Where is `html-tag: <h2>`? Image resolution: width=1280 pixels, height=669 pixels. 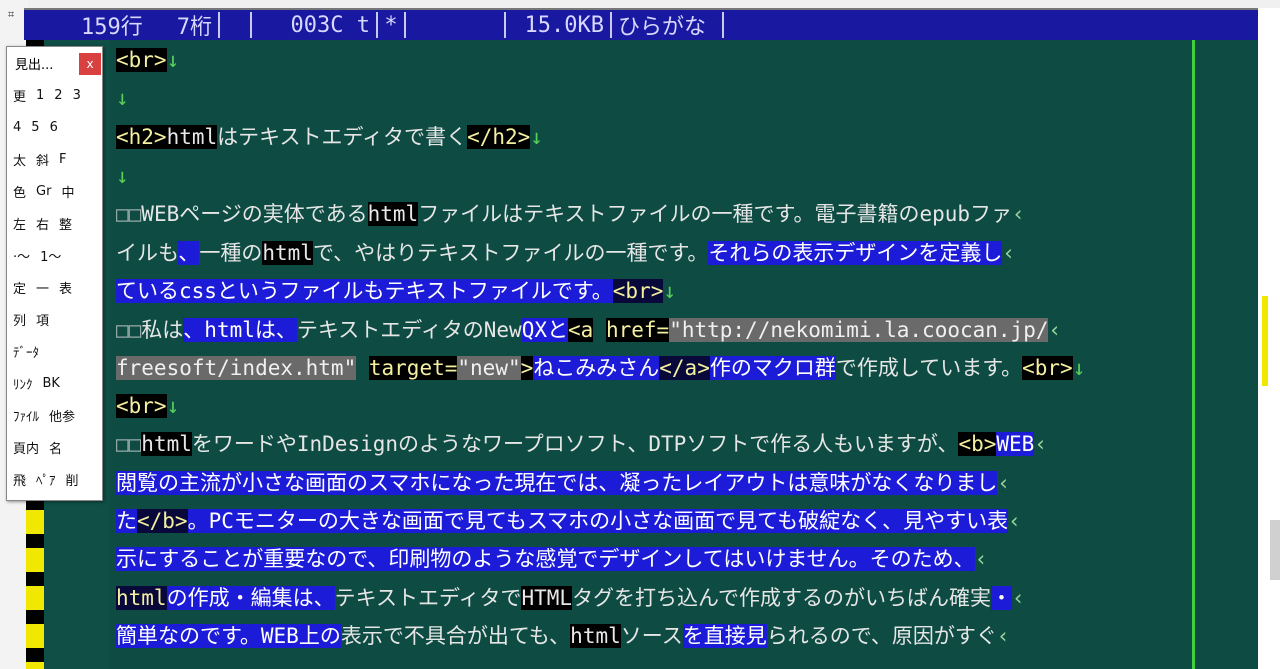 html-tag: <h2> is located at coordinates (141, 137).